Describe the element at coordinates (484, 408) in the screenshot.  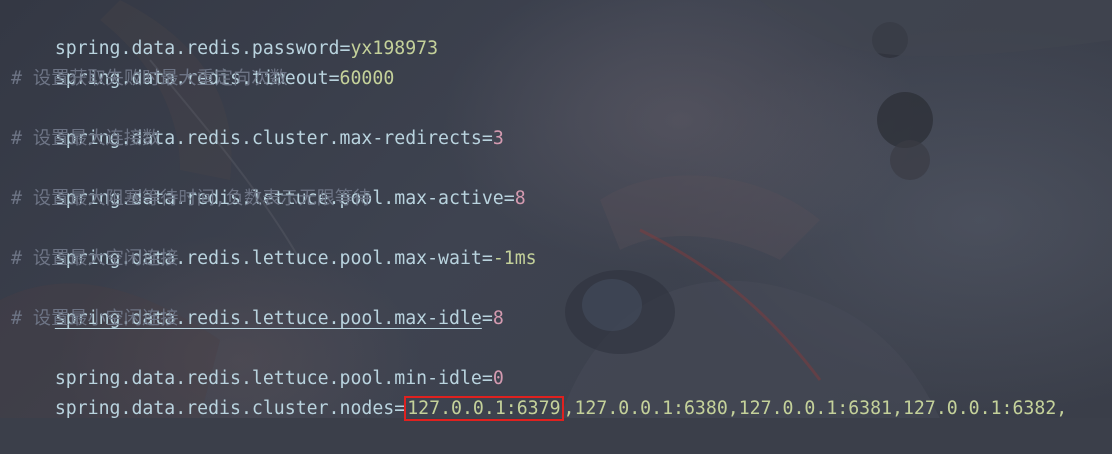
I see `highlighted-node-value: 127.0.0.1:6379` at that location.